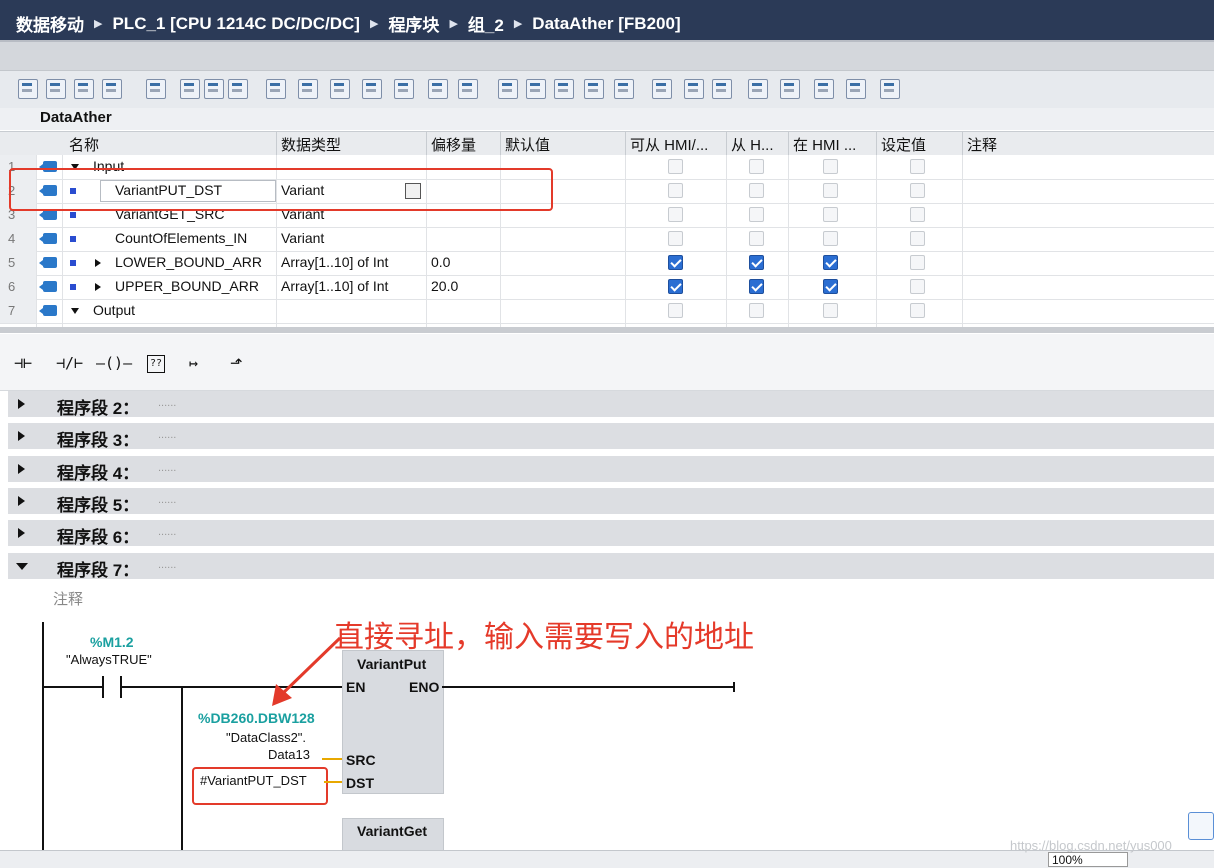  I want to click on col-header-offset: 偏移量, so click(453, 144).